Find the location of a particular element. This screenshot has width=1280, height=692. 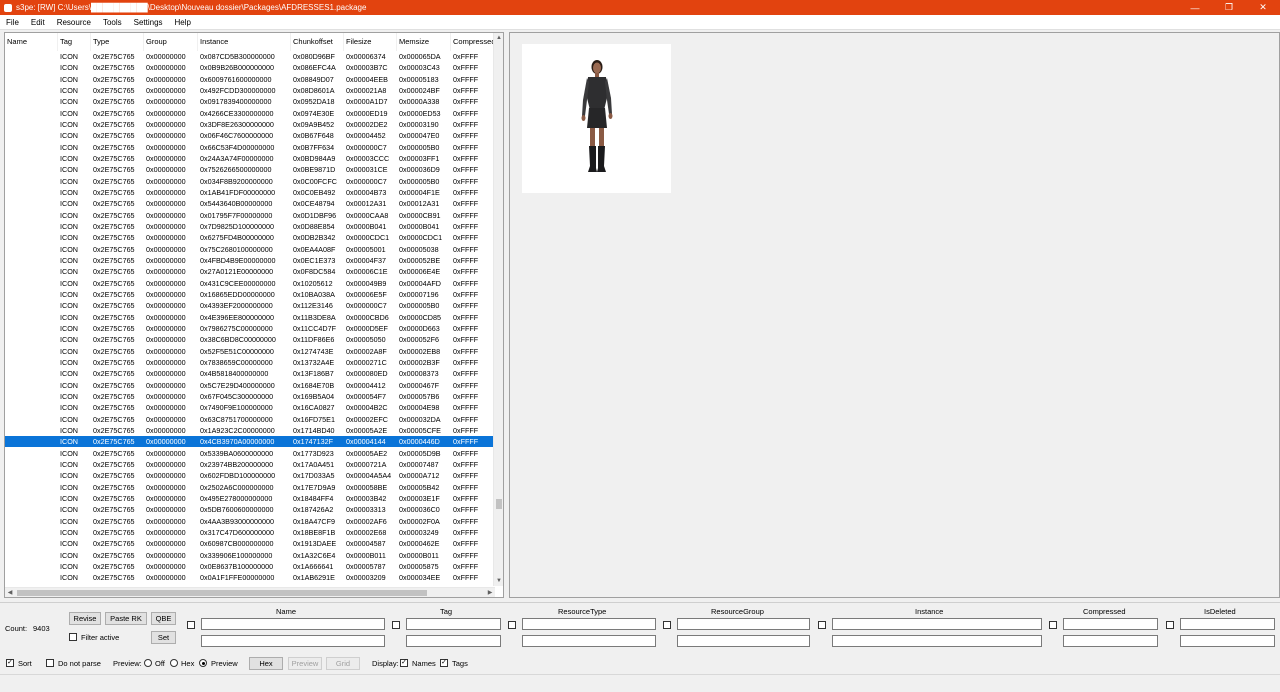

do-not-parse-checkbox is located at coordinates (50, 663).